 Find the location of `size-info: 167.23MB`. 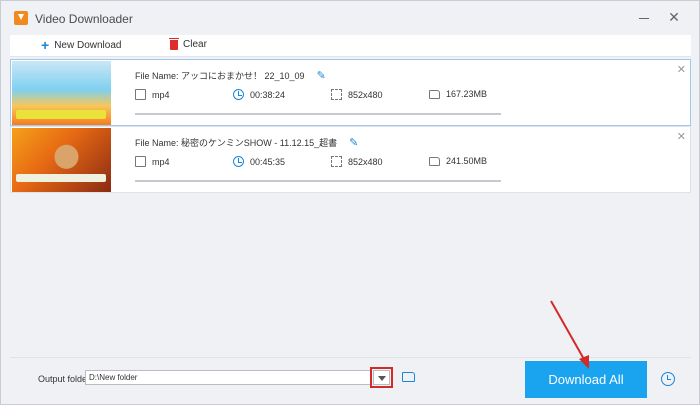

size-info: 167.23MB is located at coordinates (458, 94).